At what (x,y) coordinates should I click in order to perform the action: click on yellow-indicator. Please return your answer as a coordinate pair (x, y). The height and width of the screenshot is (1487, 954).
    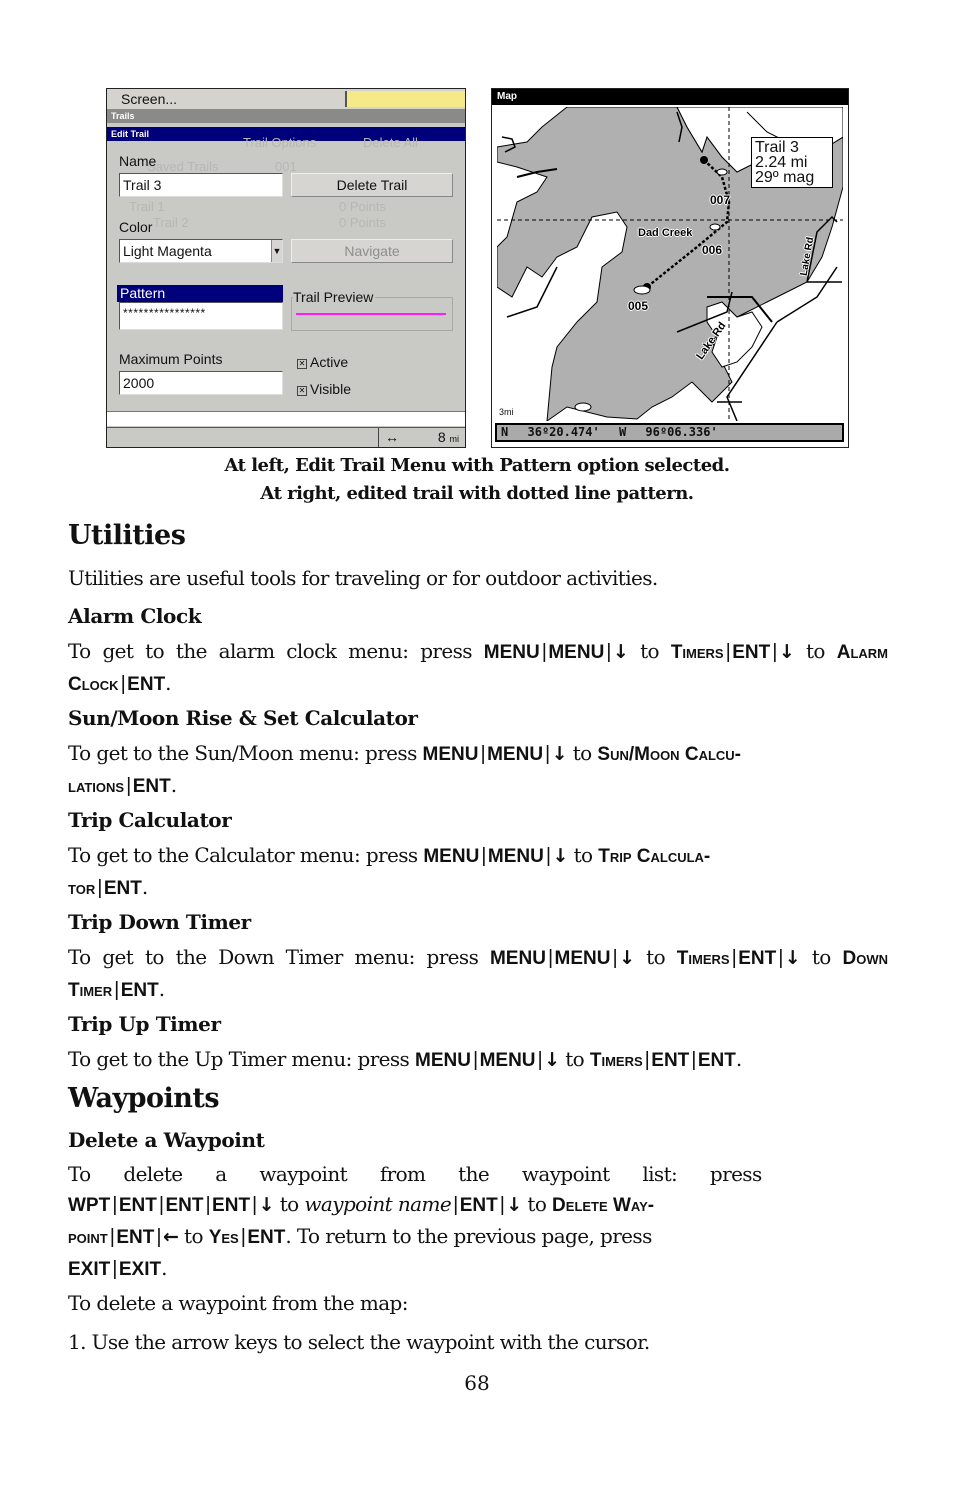
    Looking at the image, I should click on (405, 99).